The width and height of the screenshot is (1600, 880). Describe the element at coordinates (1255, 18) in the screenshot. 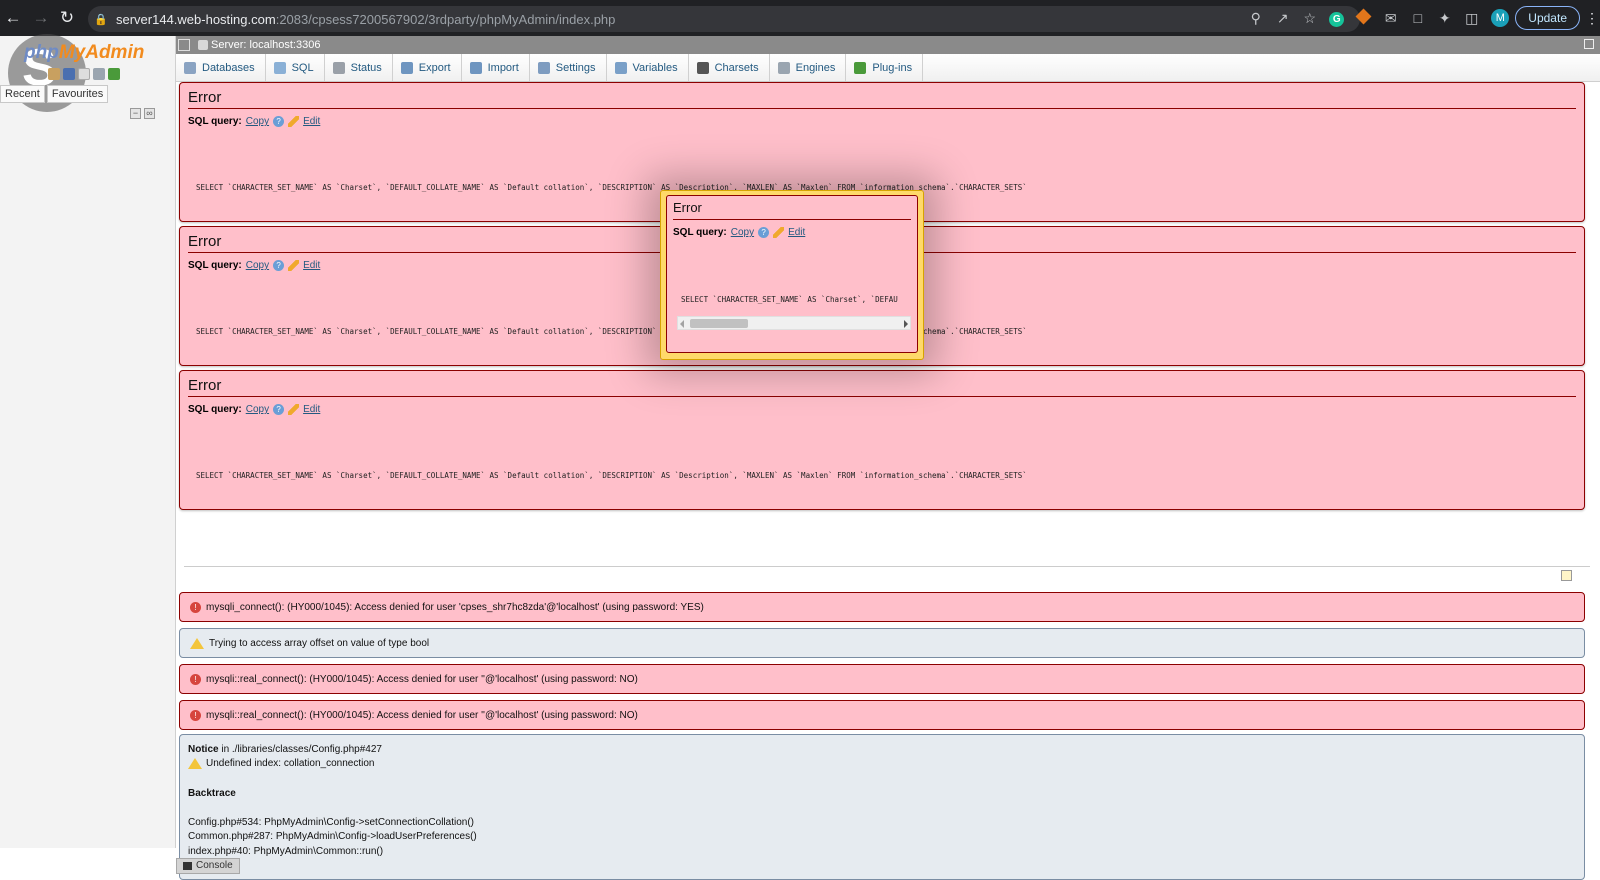

I see `zoom-icon: ⚲` at that location.